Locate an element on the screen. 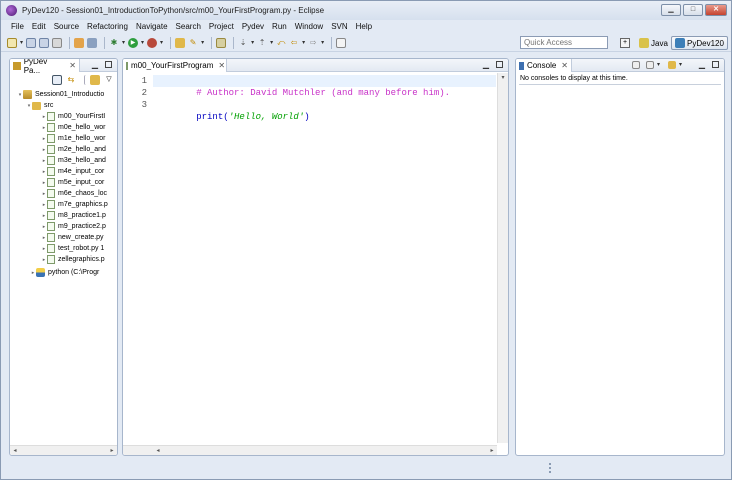 The width and height of the screenshot is (732, 480). forward-dropdown-icon: ▾ is located at coordinates (322, 42).